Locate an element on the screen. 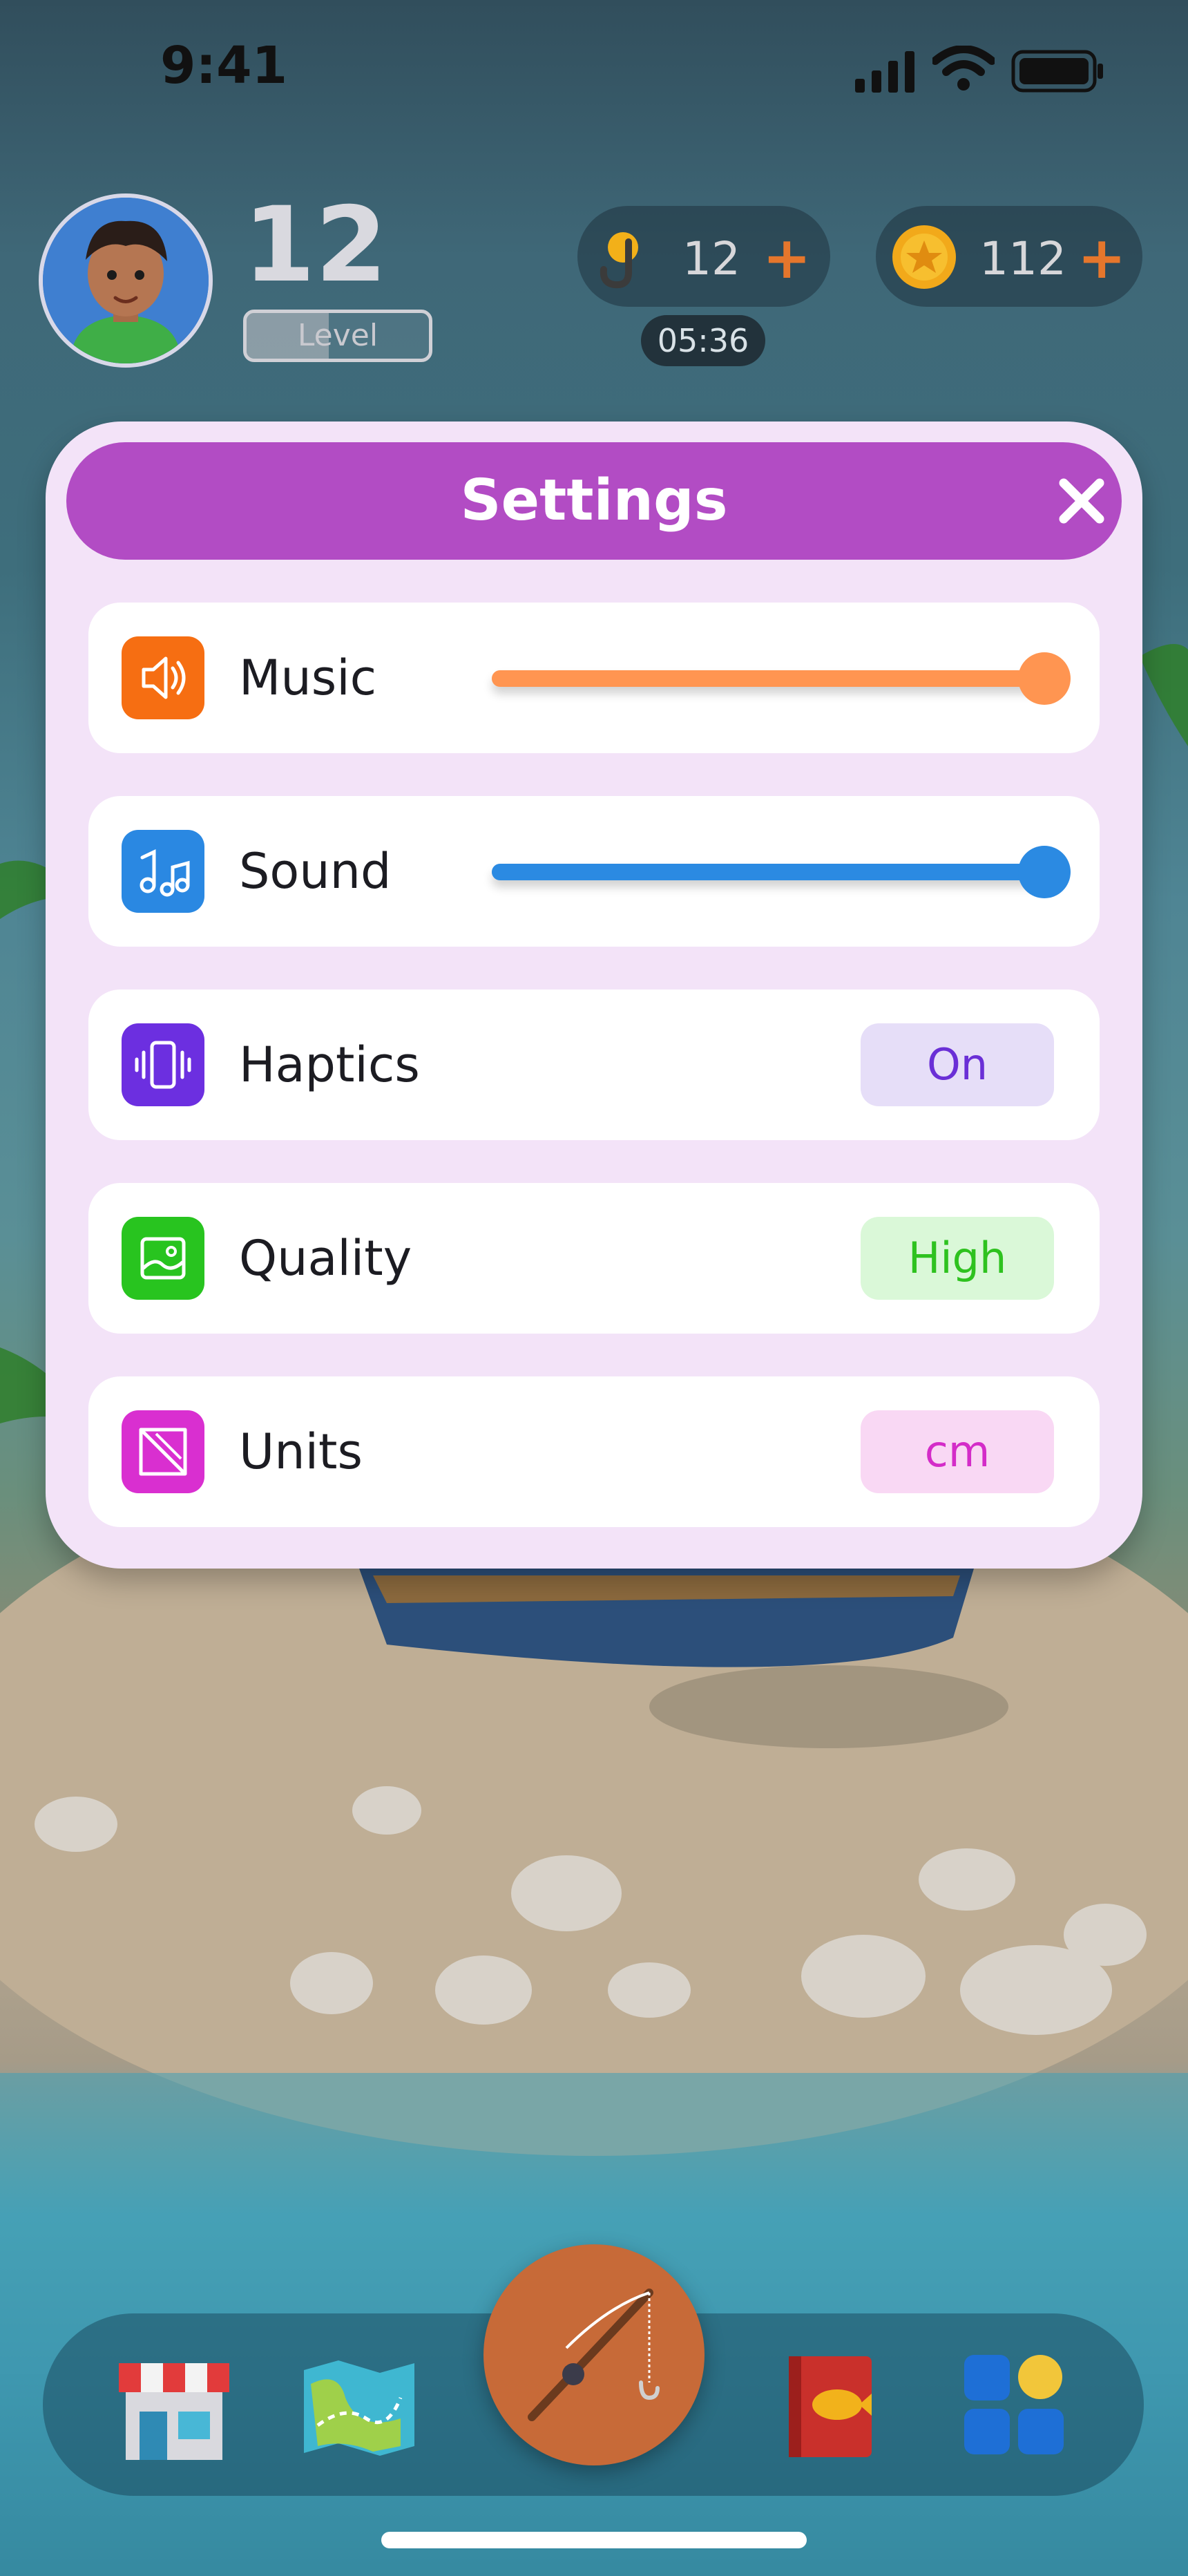  vibrate-icon is located at coordinates (163, 1064).